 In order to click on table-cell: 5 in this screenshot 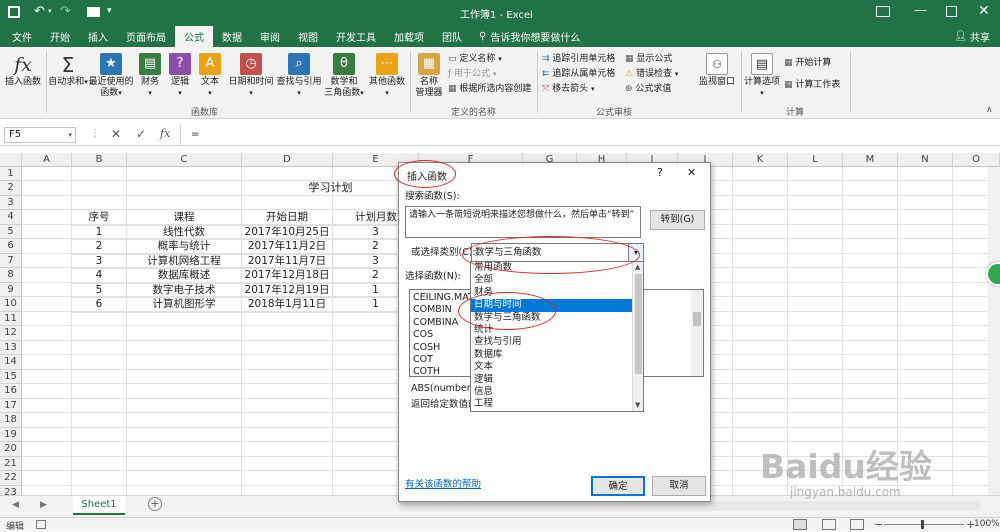, I will do `click(99, 291)`.